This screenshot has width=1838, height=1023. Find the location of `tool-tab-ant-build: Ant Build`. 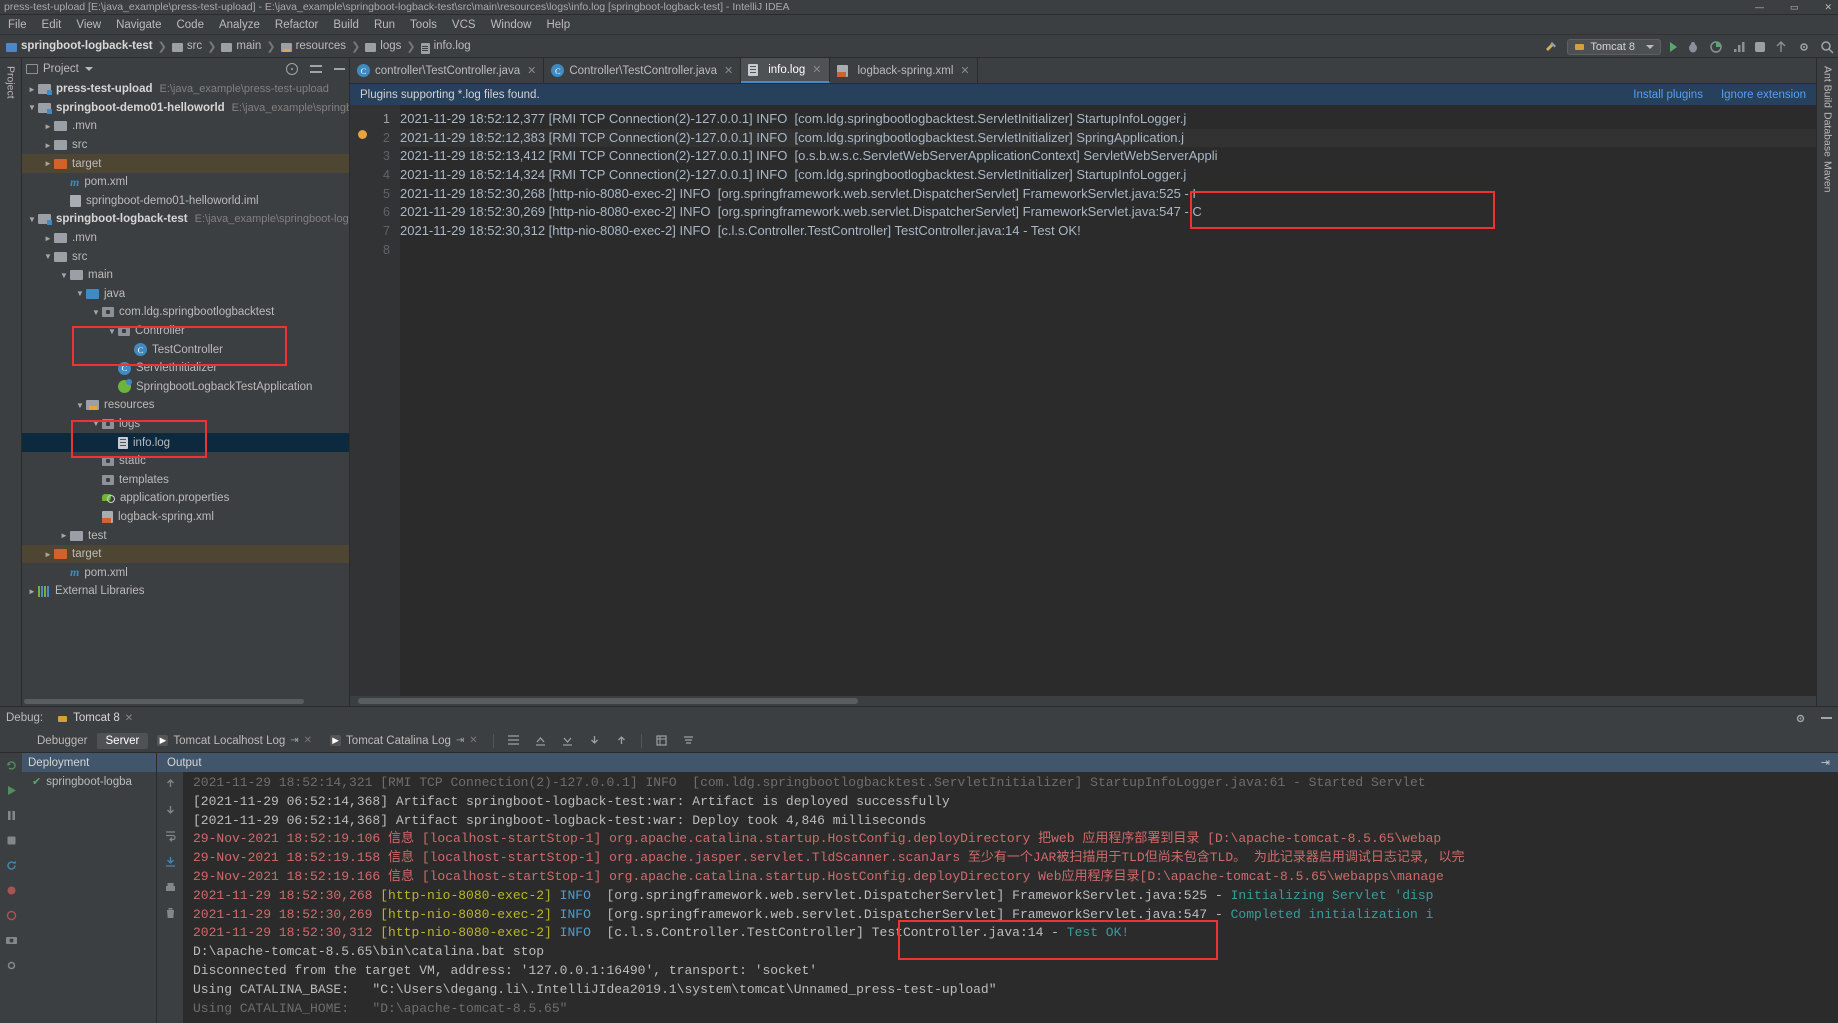

tool-tab-ant-build: Ant Build is located at coordinates (1828, 87).